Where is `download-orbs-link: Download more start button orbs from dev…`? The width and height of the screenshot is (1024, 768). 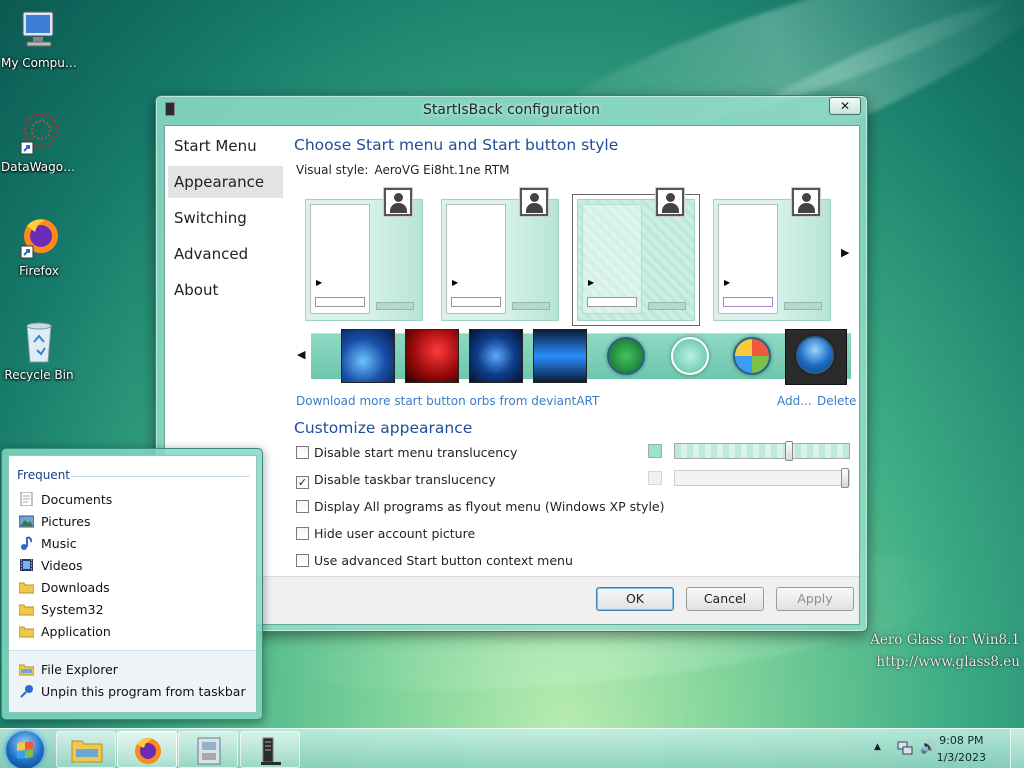
download-orbs-link: Download more start button orbs from dev… is located at coordinates (447, 401).